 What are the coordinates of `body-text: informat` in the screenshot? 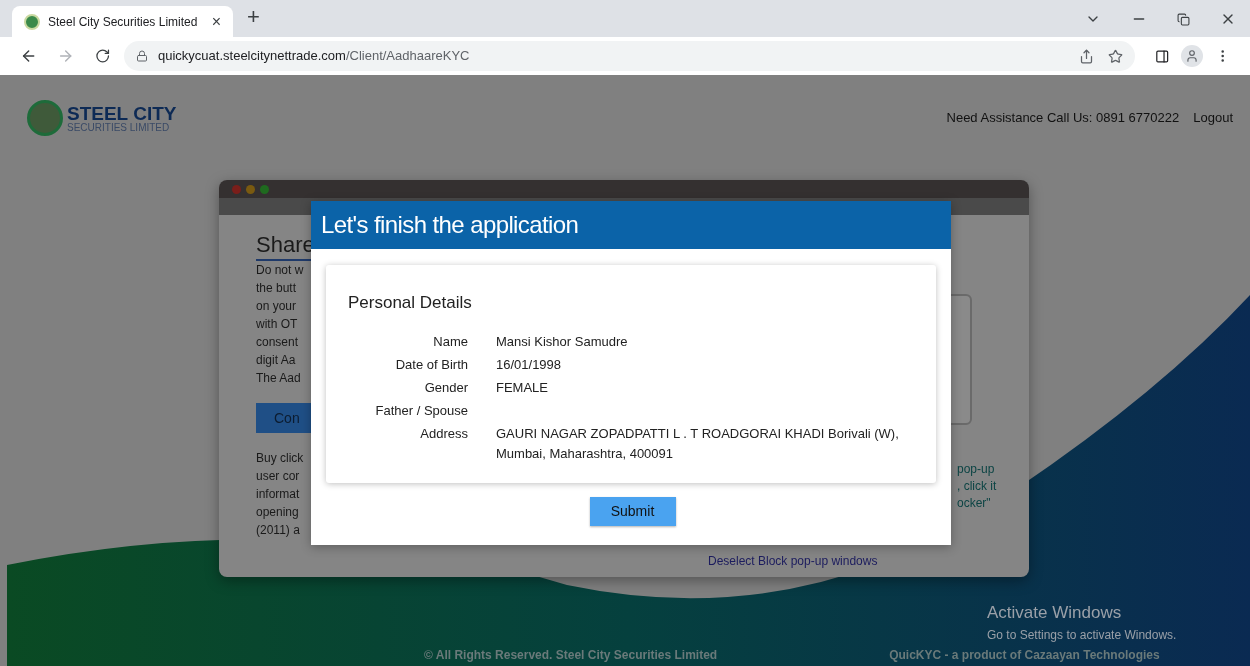 It's located at (278, 494).